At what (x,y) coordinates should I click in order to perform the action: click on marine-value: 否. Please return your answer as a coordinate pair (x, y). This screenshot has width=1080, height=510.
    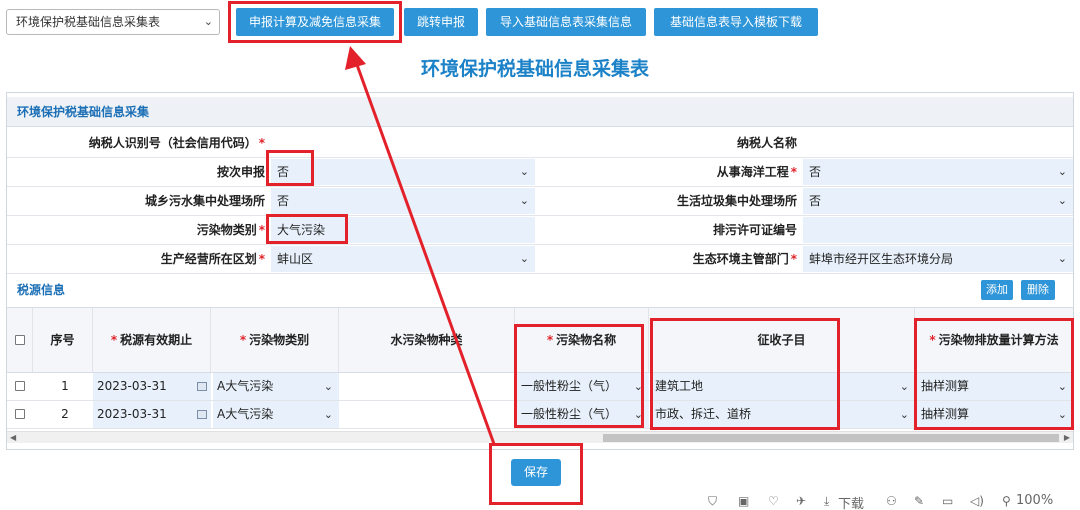
    Looking at the image, I should click on (815, 172).